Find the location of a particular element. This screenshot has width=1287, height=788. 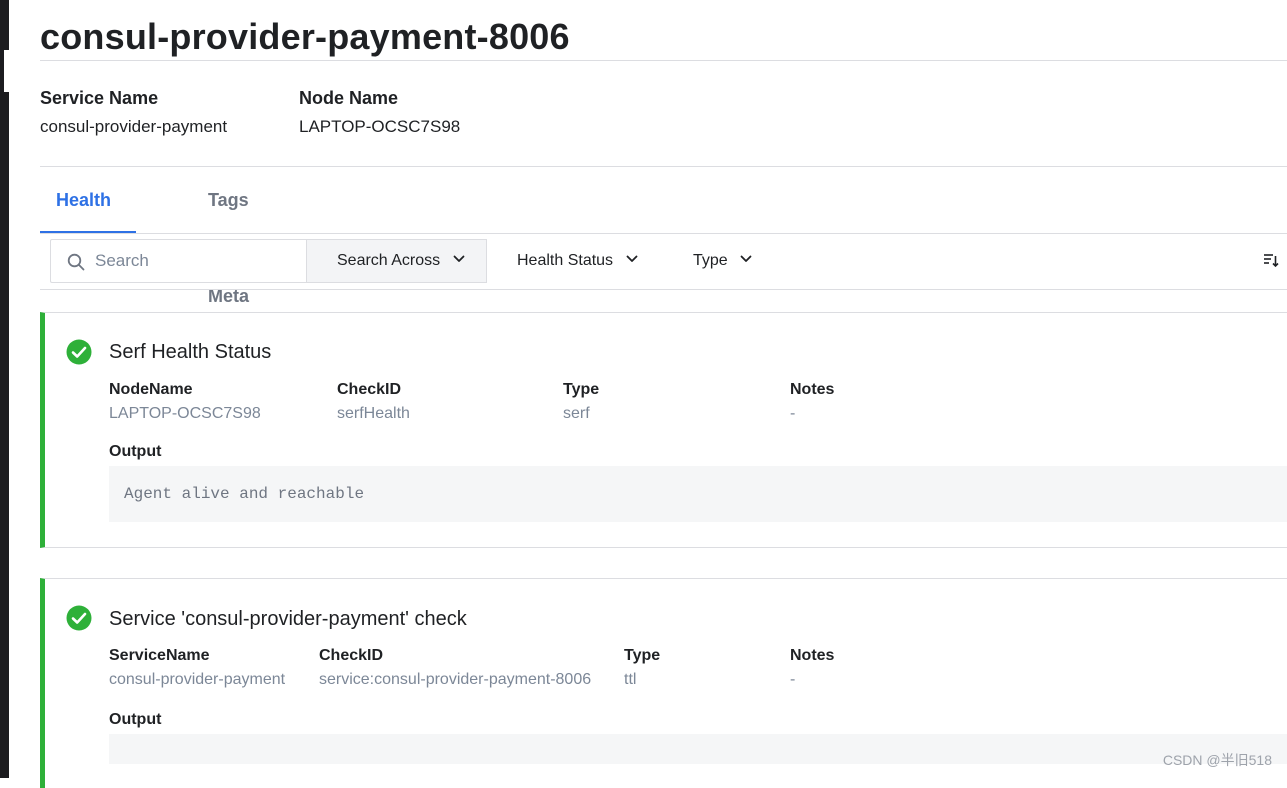

type-dropdown: Type is located at coordinates (722, 261).